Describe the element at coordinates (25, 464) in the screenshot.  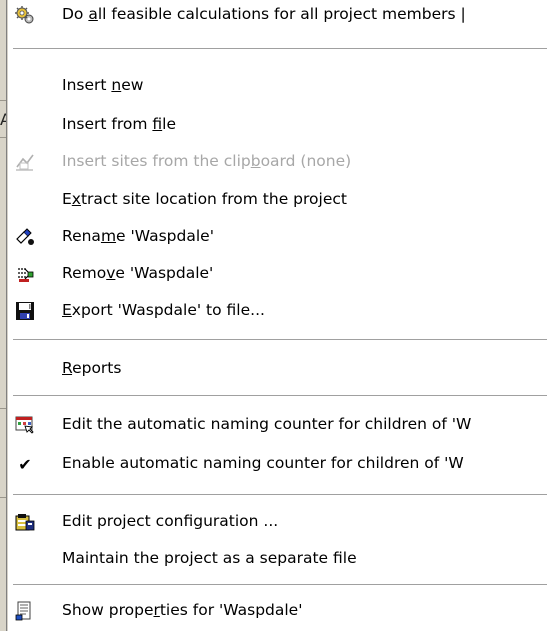
I see `checkmark-icon: ✔` at that location.